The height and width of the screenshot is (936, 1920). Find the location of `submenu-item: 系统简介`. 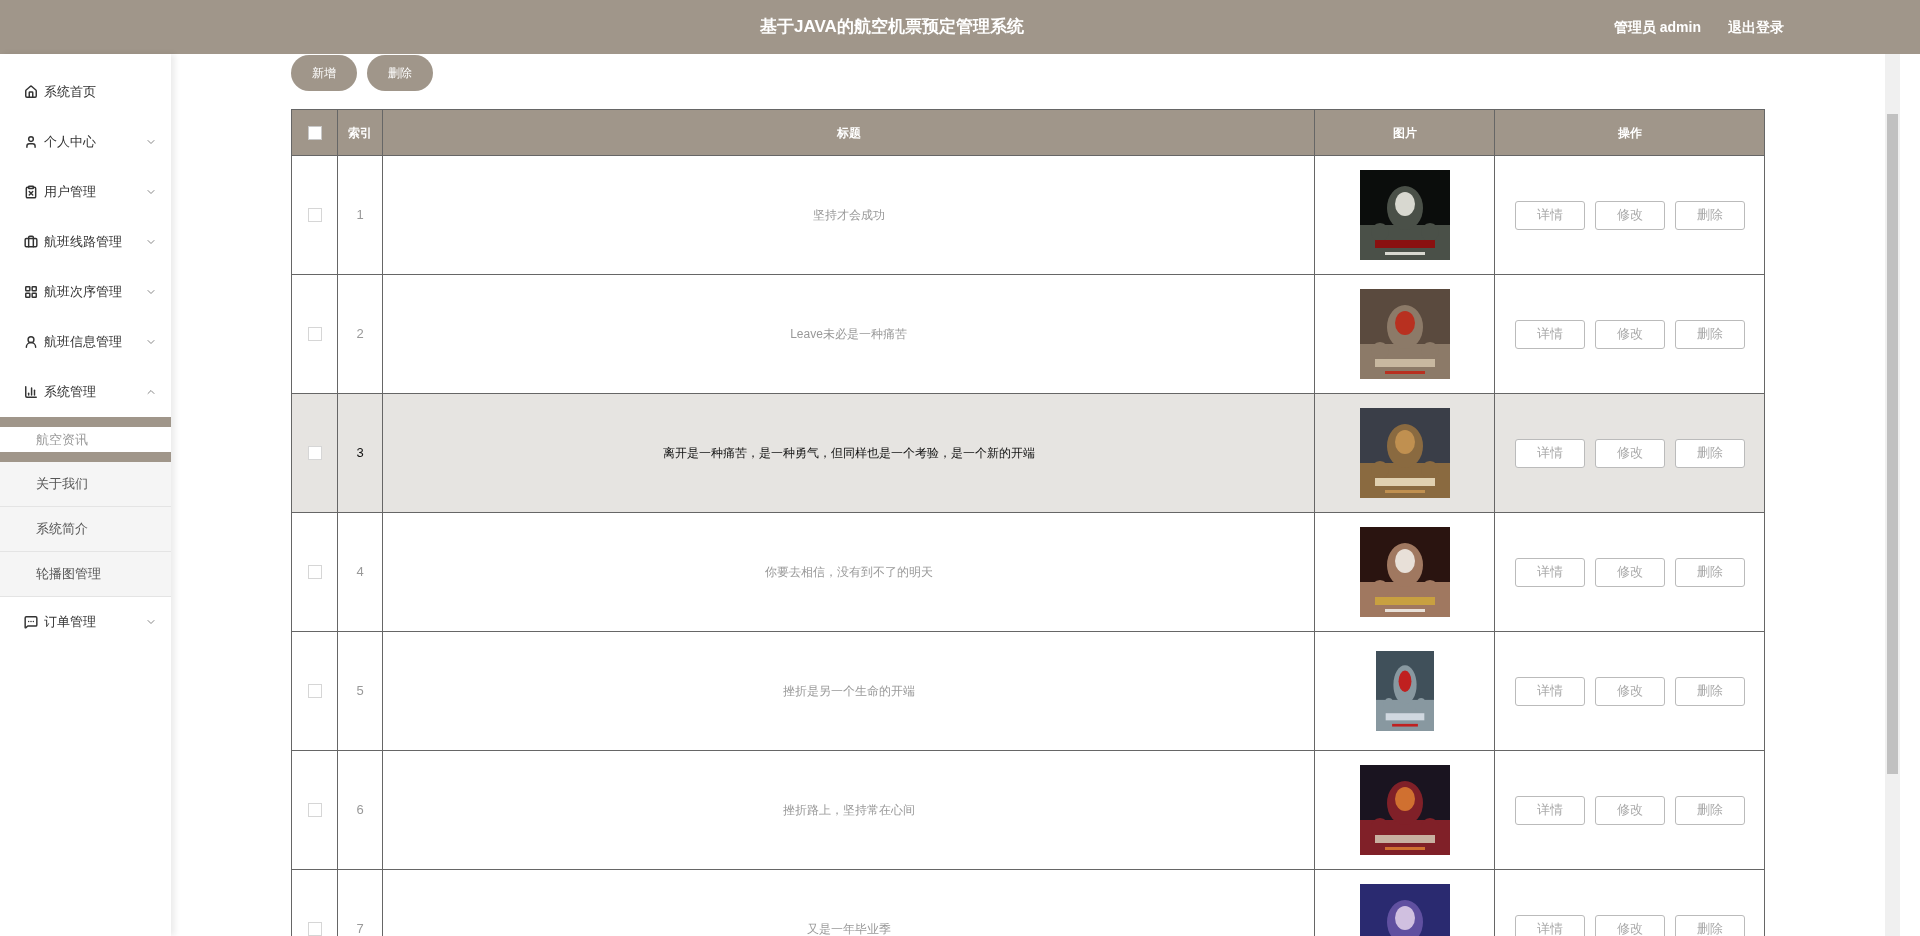

submenu-item: 系统简介 is located at coordinates (85, 529).